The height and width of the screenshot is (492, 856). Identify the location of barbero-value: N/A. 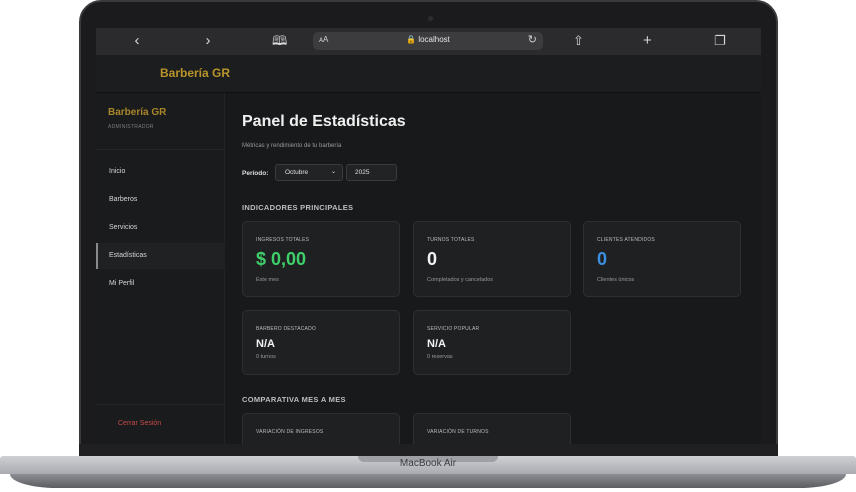
(265, 344).